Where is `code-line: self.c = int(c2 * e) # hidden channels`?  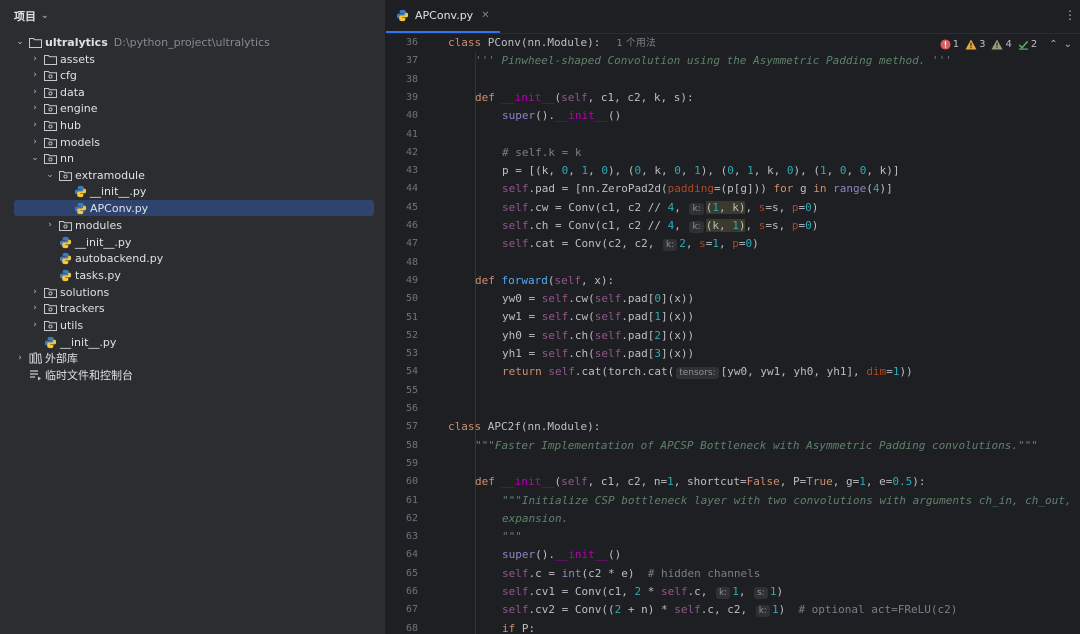
code-line: self.c = int(c2 * e) # hidden channels is located at coordinates (631, 573).